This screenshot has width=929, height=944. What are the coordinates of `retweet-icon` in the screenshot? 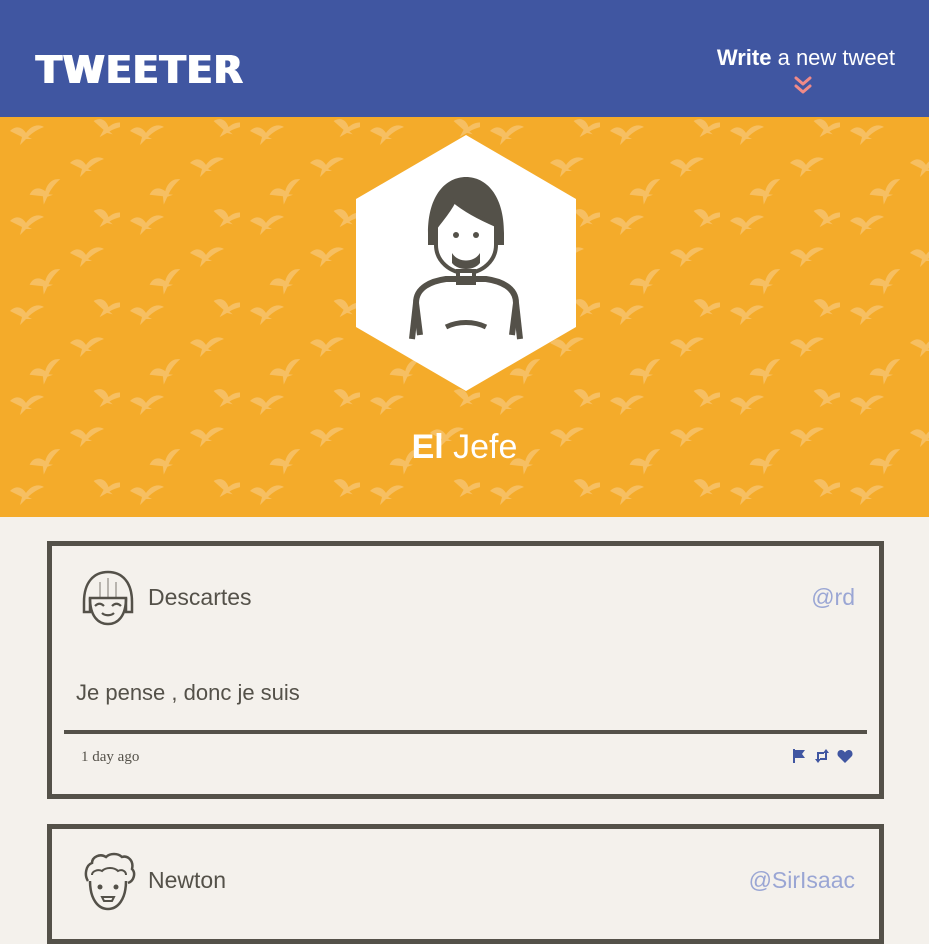 It's located at (822, 756).